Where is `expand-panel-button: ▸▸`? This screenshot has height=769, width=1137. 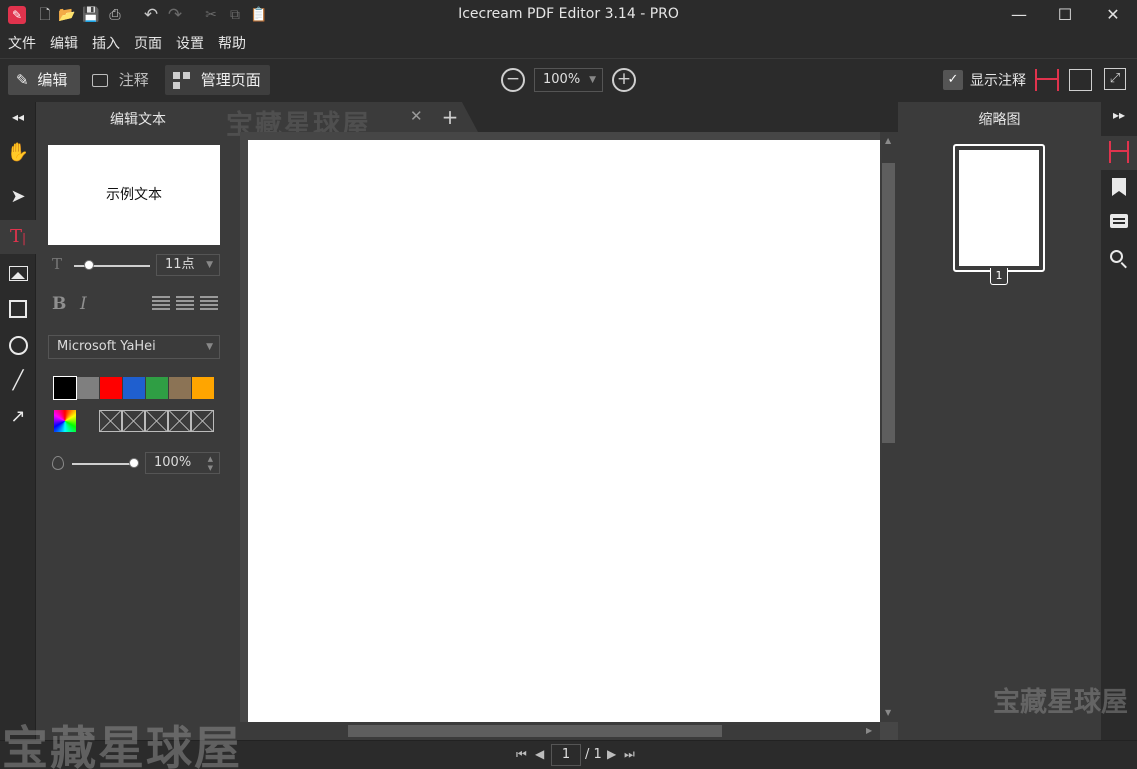 expand-panel-button: ▸▸ is located at coordinates (1119, 115).